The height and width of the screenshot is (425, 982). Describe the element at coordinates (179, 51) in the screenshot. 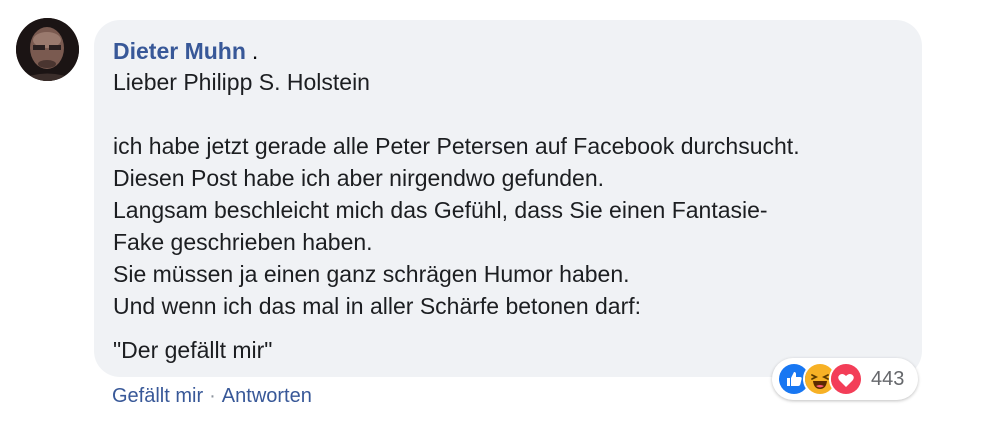

I see `author-name-link: Dieter Muhn` at that location.